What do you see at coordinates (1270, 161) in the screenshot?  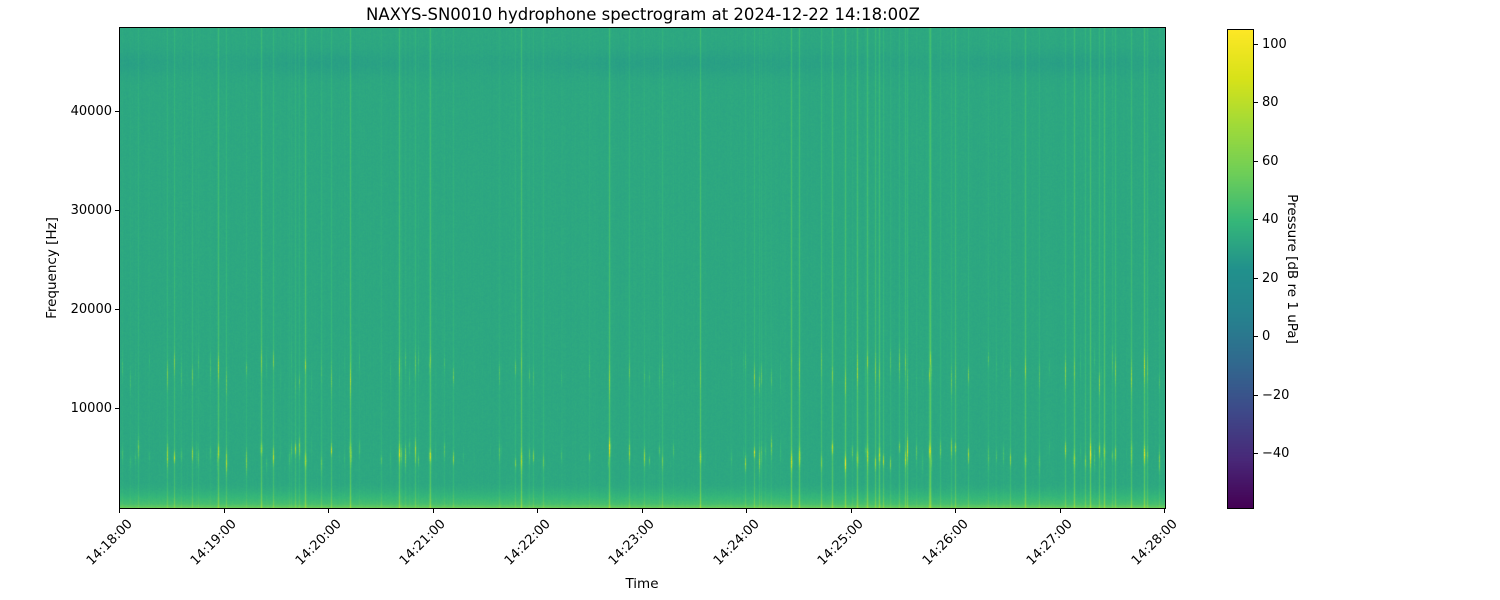 I see `colorbar-tick-label: 60` at bounding box center [1270, 161].